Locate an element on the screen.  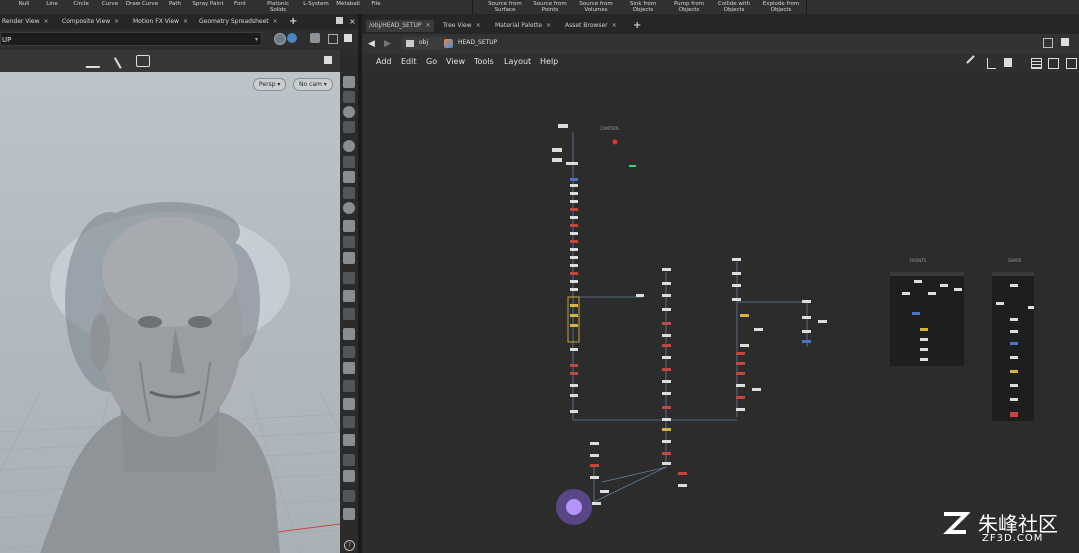
corner-icon is located at coordinates (349, 368).